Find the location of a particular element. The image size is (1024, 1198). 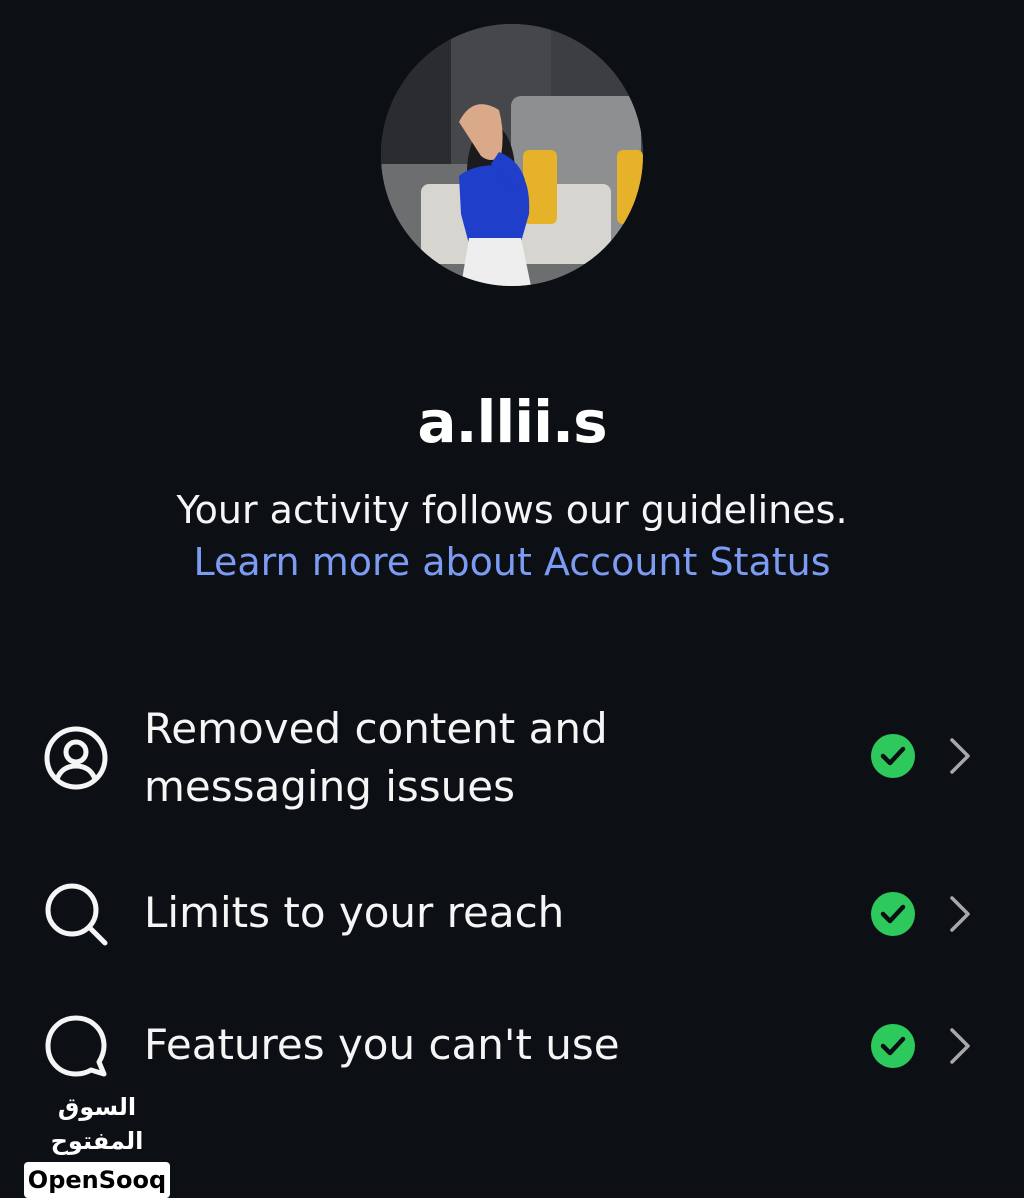

opensooq-watermark: السوق المفتوح OpenSooq is located at coordinates (97, 1144).